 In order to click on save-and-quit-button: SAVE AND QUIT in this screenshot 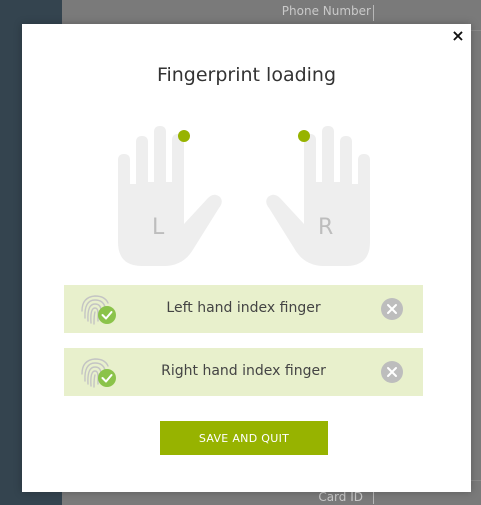, I will do `click(244, 438)`.